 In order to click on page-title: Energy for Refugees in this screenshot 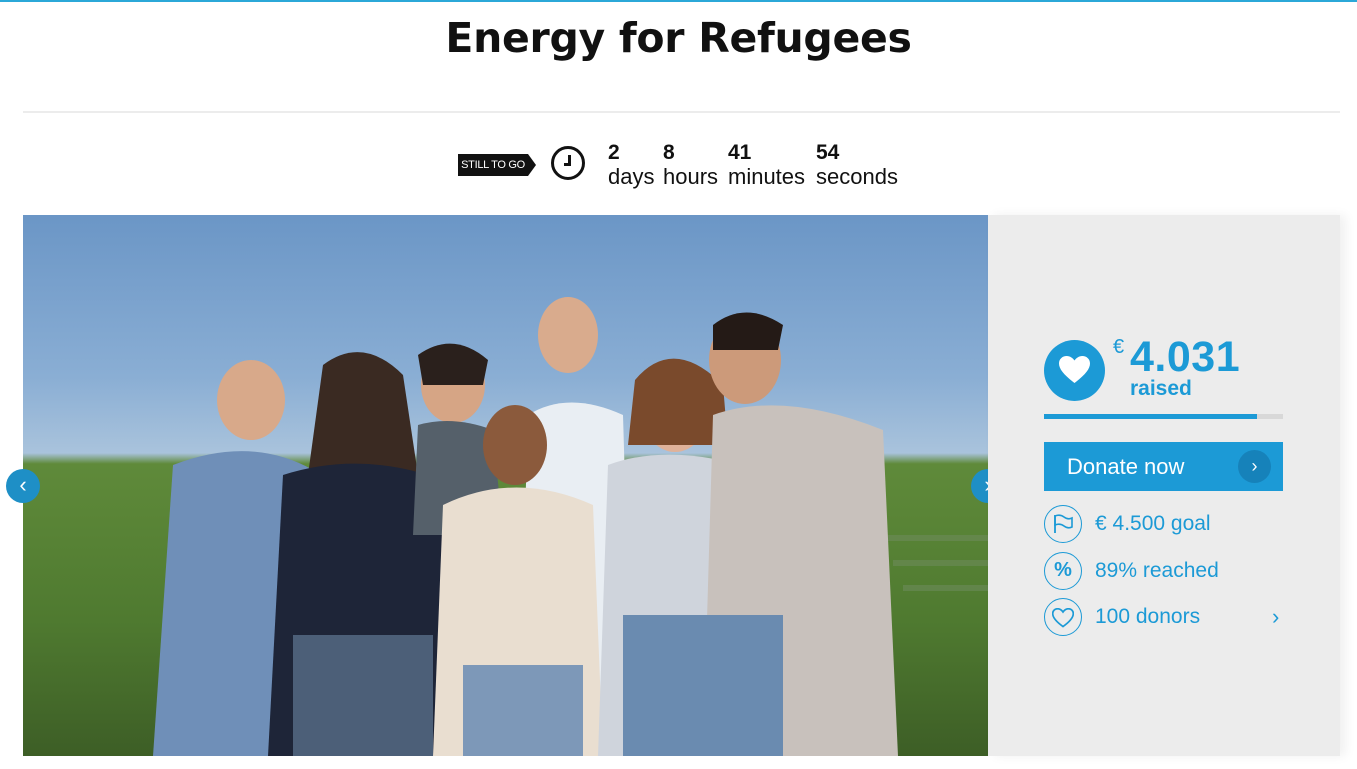, I will do `click(678, 38)`.